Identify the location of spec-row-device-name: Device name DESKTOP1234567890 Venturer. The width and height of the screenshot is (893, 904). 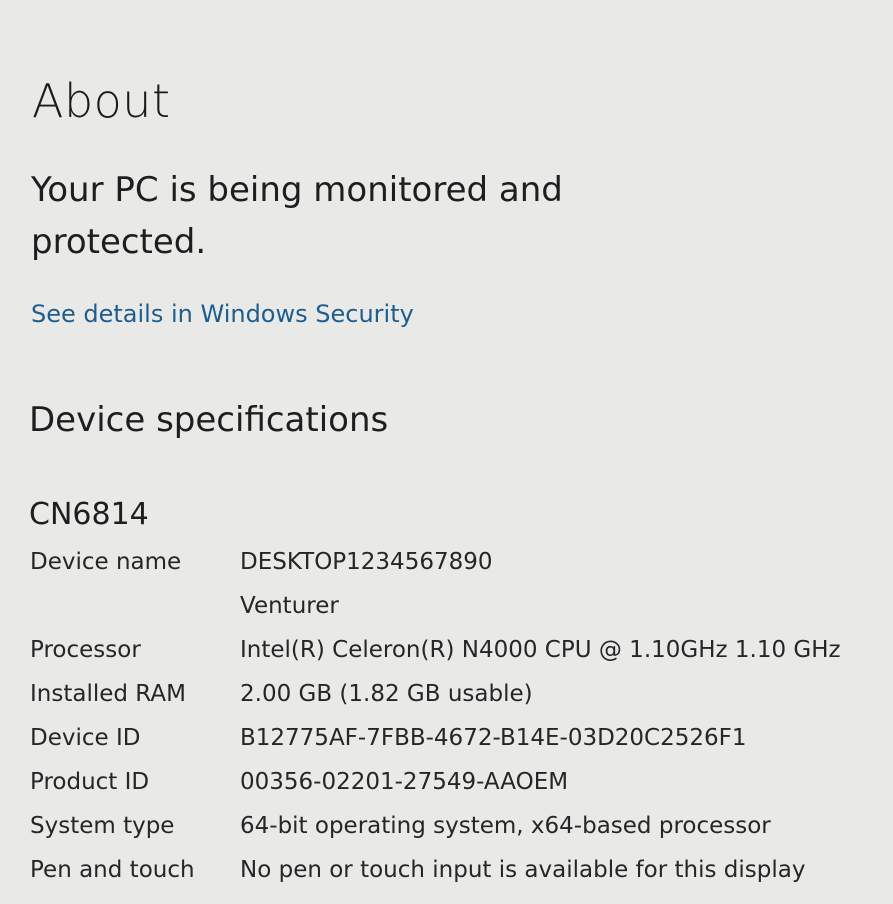
(450, 584).